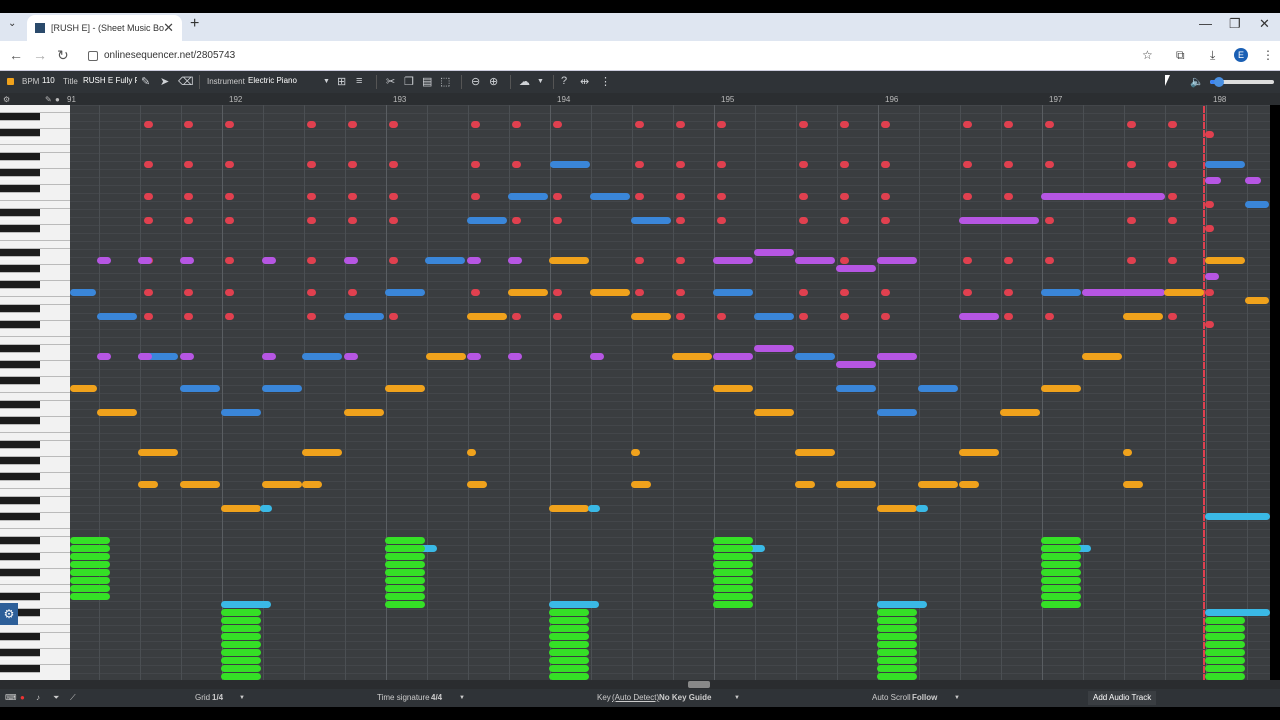 This screenshot has height=720, width=1280. I want to click on autoscroll-dropdown-icon: ▼, so click(957, 698).